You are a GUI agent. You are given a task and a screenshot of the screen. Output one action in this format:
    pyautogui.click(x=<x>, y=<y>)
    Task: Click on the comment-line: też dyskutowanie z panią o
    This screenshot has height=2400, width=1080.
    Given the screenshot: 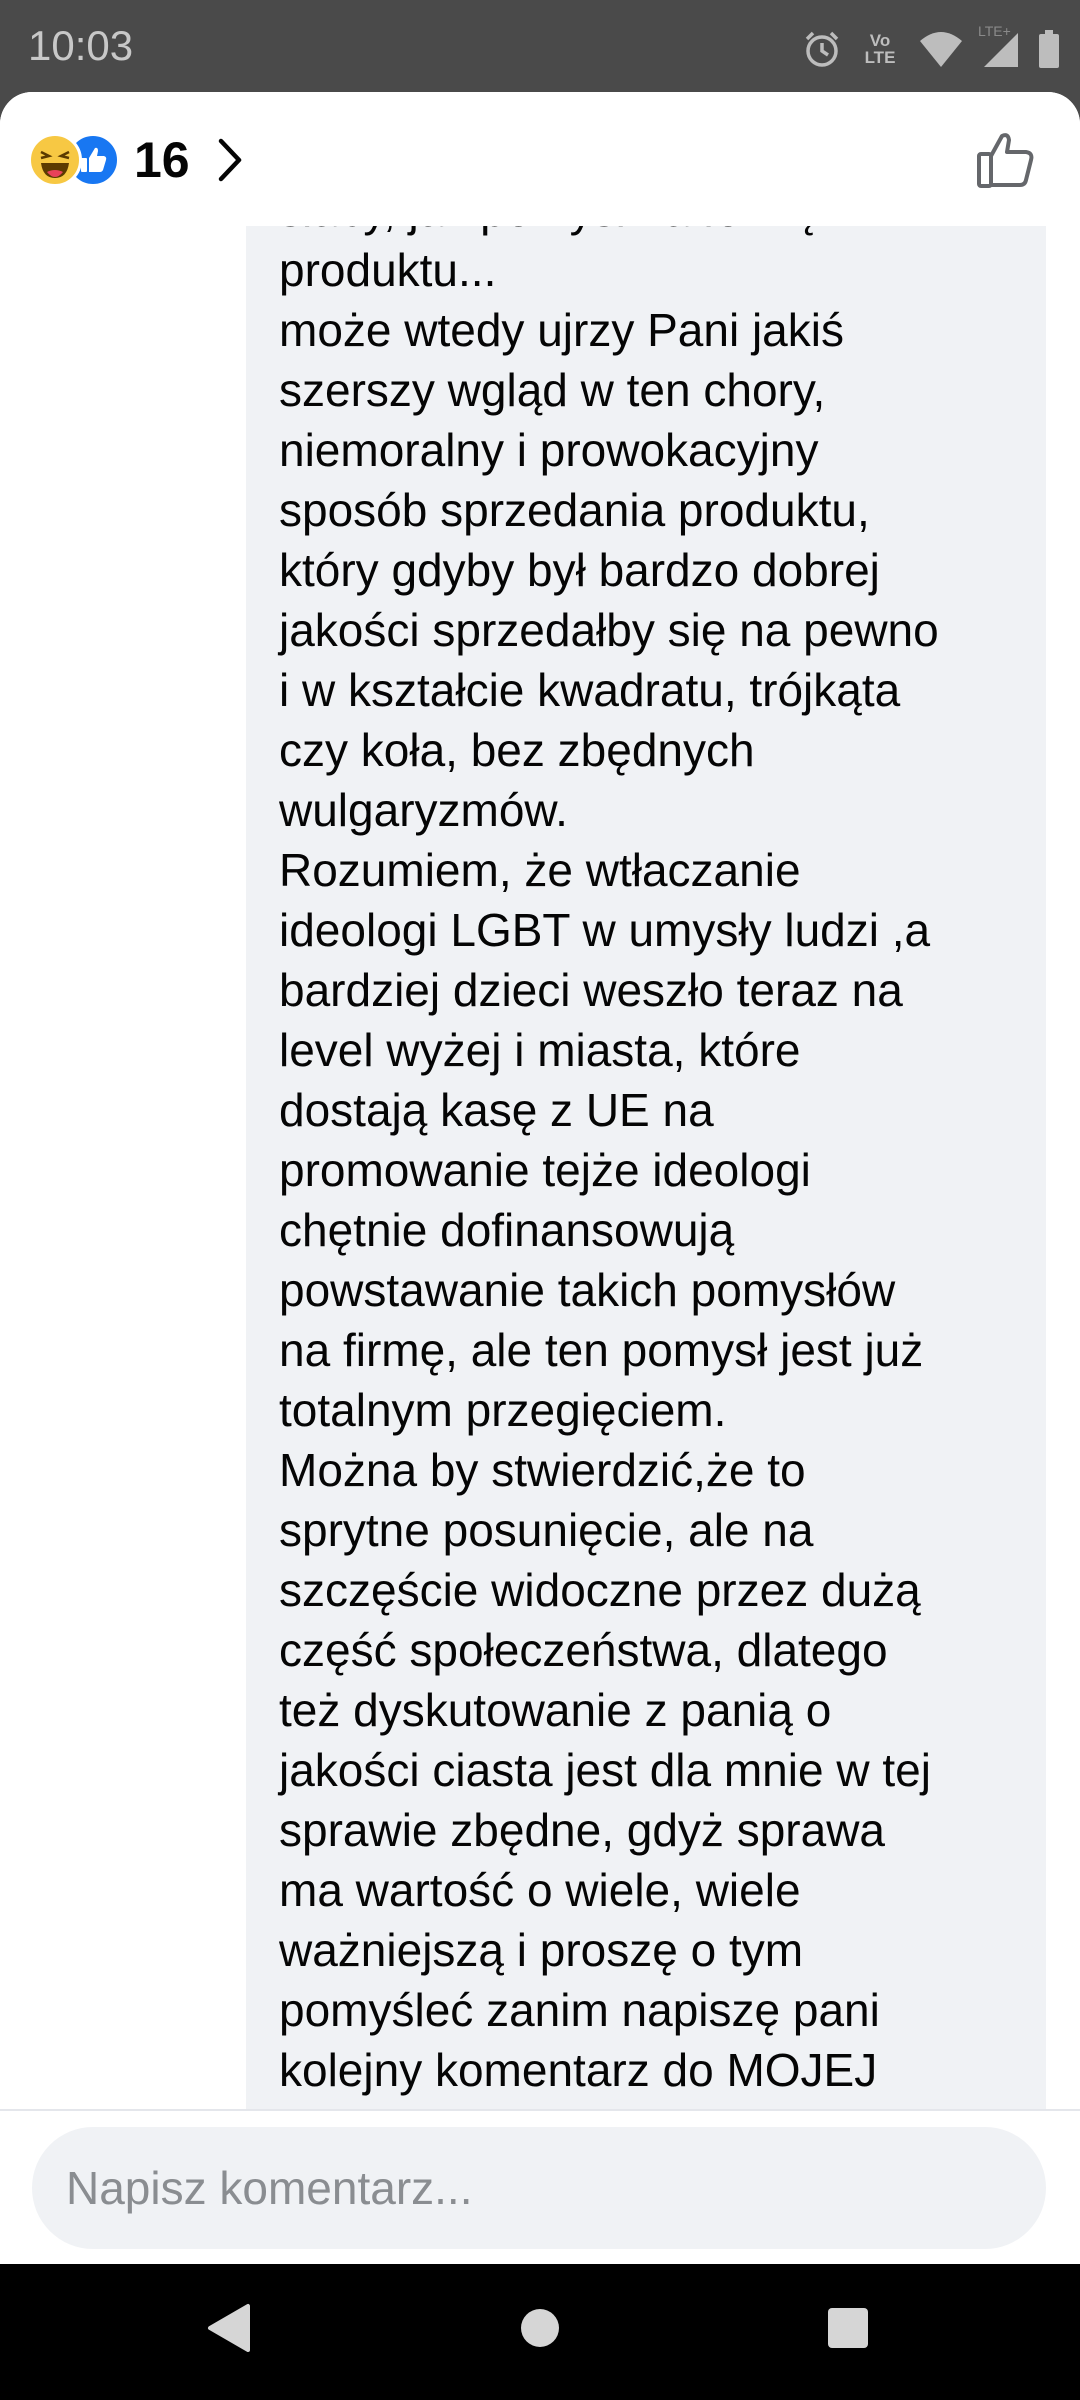 What is the action you would take?
    pyautogui.click(x=555, y=1710)
    